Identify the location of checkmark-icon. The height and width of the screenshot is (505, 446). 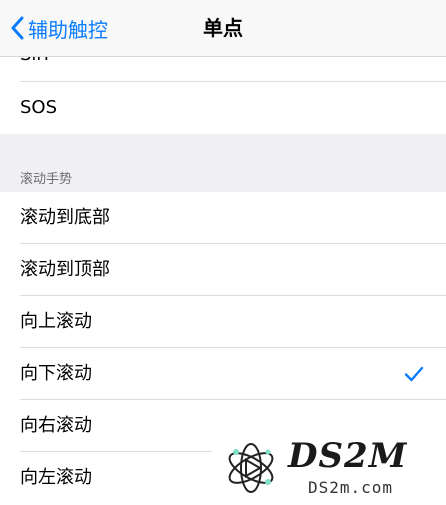
(414, 374).